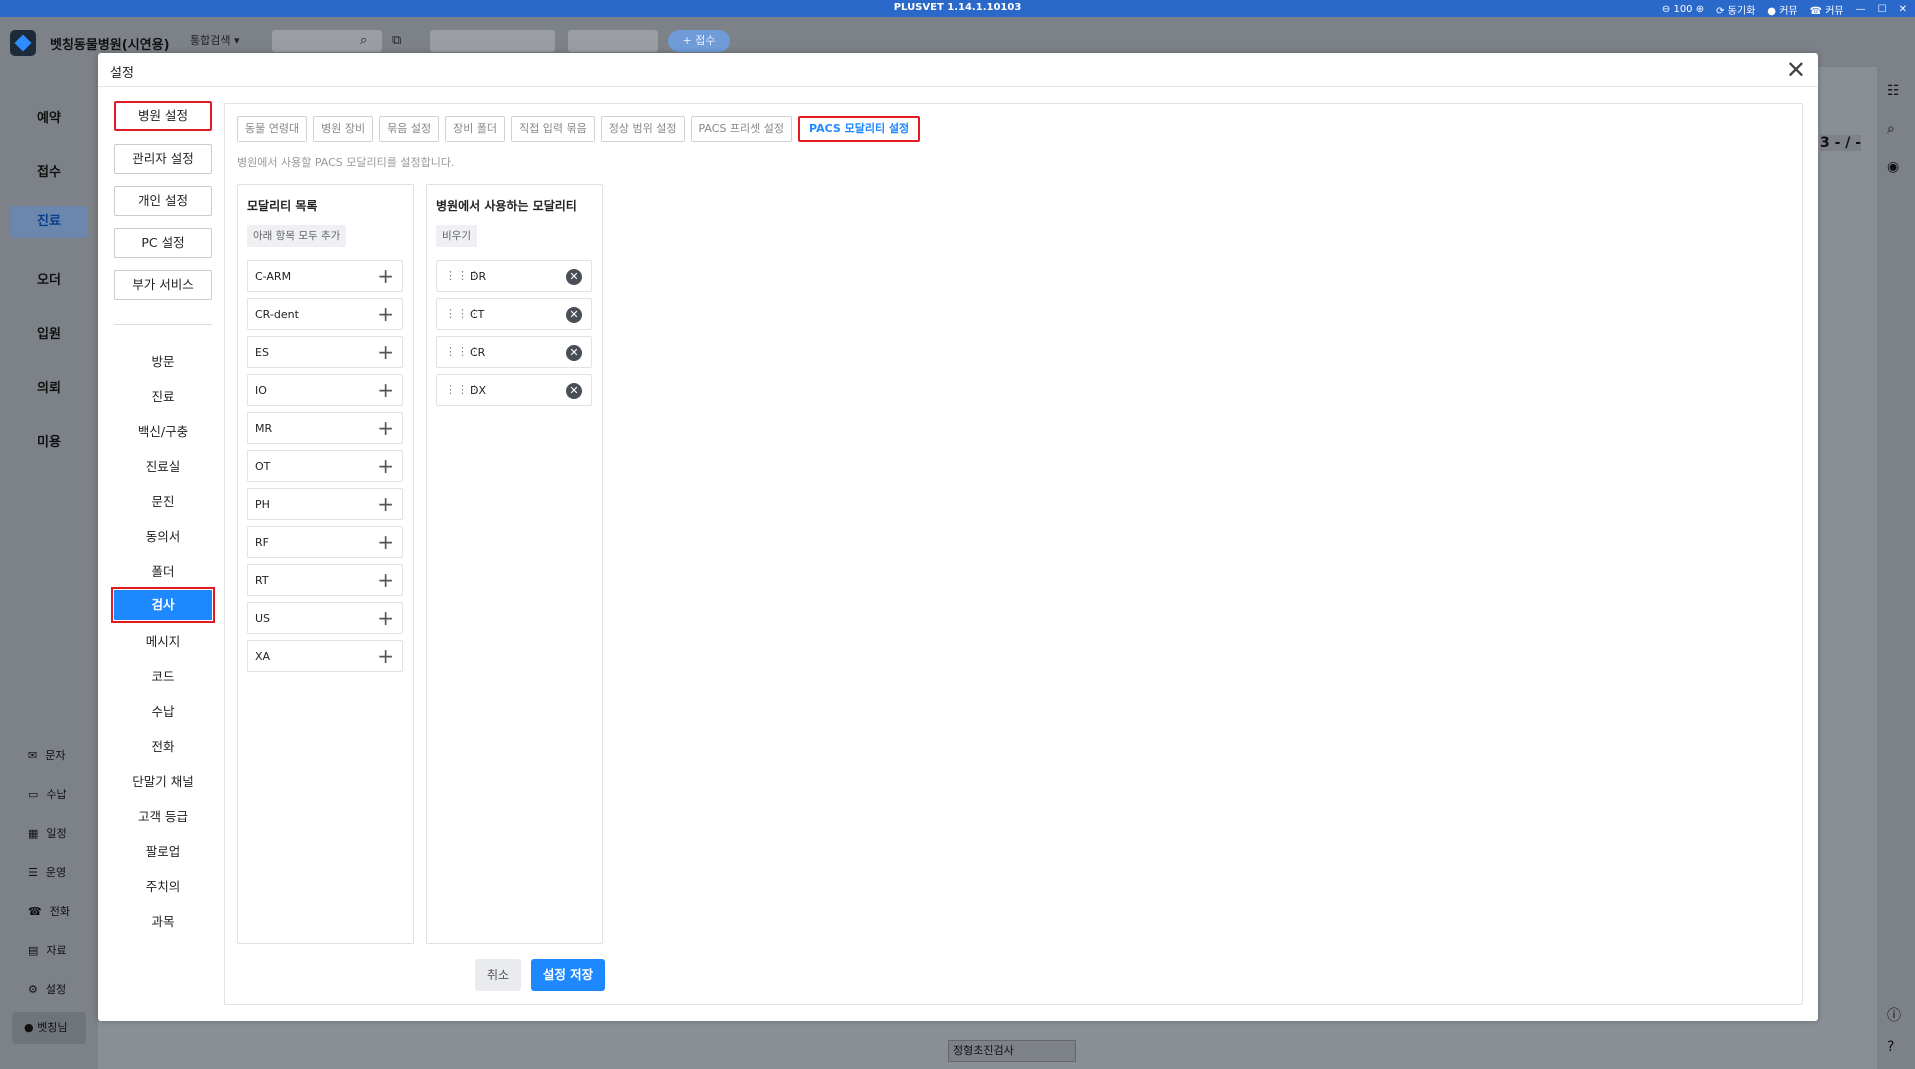 The height and width of the screenshot is (1069, 1915). I want to click on right-toolbar: ☷ ⌕ ◉ ⓘ ?, so click(1896, 568).